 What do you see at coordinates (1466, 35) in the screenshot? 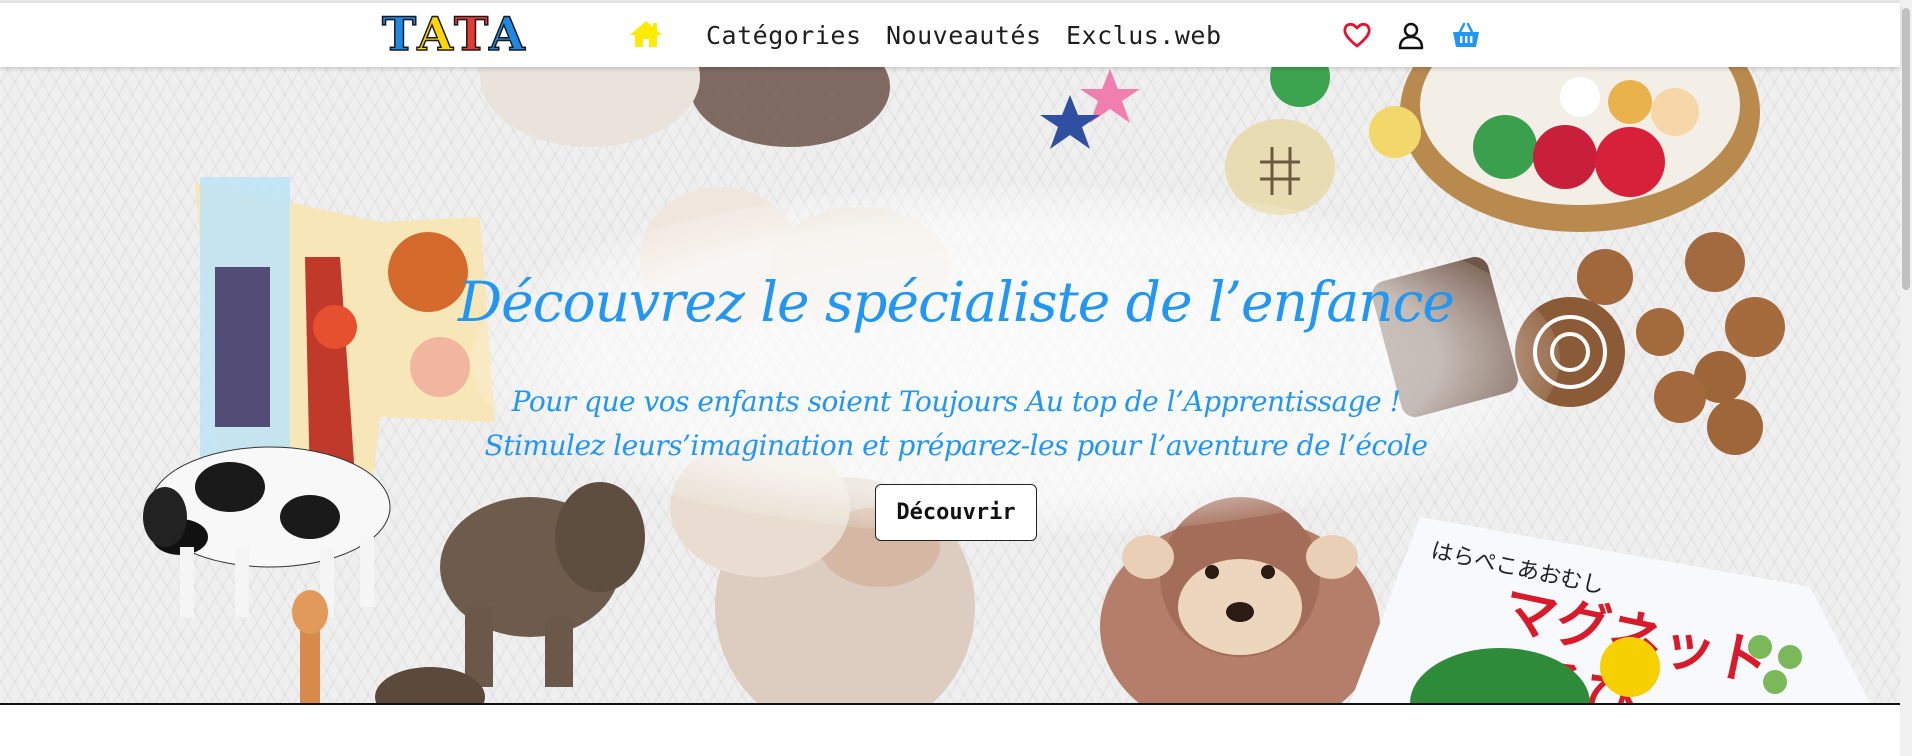
I see `basket-icon` at bounding box center [1466, 35].